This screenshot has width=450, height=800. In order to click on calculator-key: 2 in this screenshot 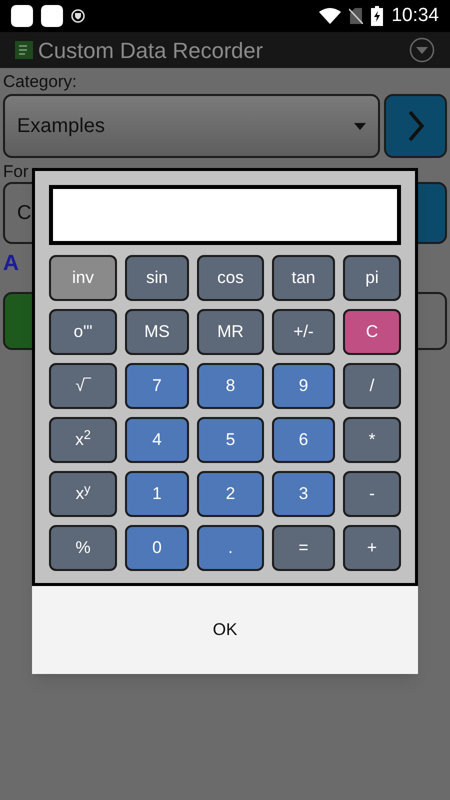, I will do `click(230, 494)`.